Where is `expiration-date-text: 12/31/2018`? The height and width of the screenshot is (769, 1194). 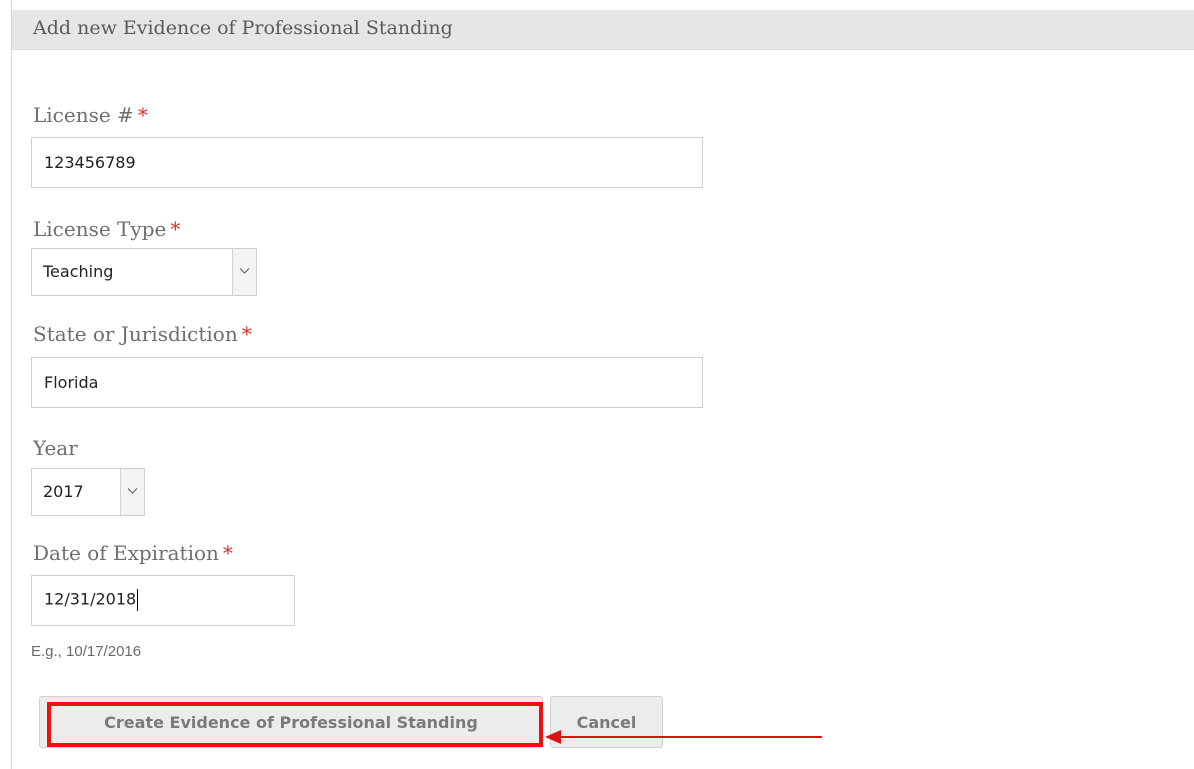
expiration-date-text: 12/31/2018 is located at coordinates (90, 599).